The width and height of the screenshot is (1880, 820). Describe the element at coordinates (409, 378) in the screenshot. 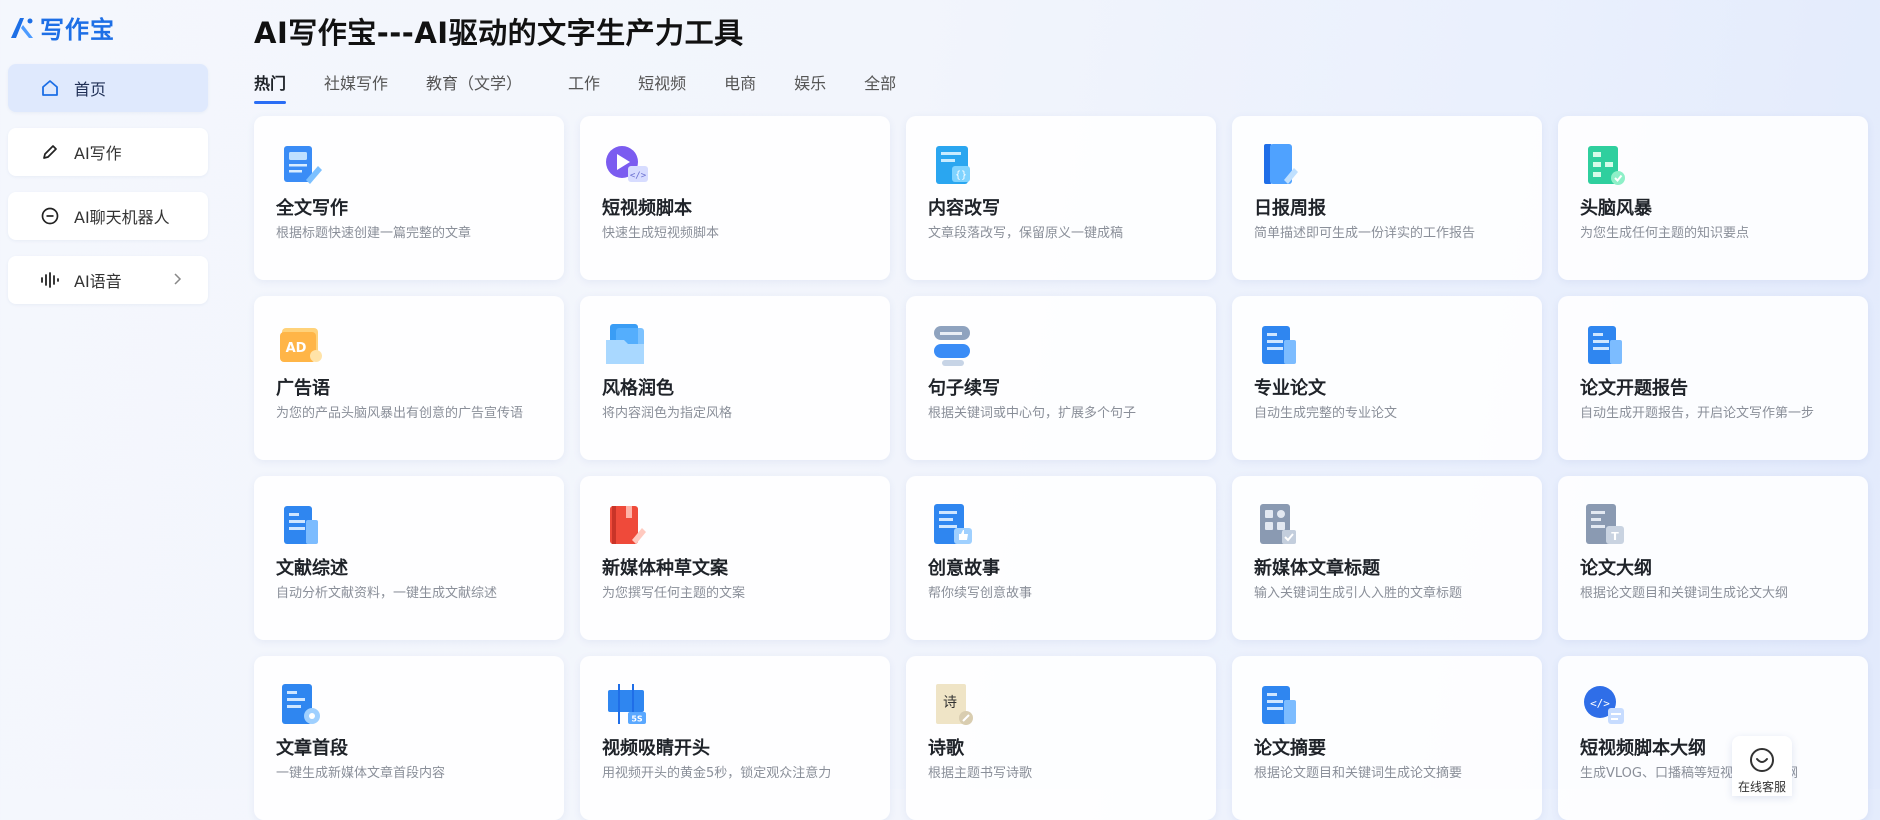

I see `card-ad-slogan: AD 广告语 为您的产品头脑风暴出有创意的广告宣传语` at that location.